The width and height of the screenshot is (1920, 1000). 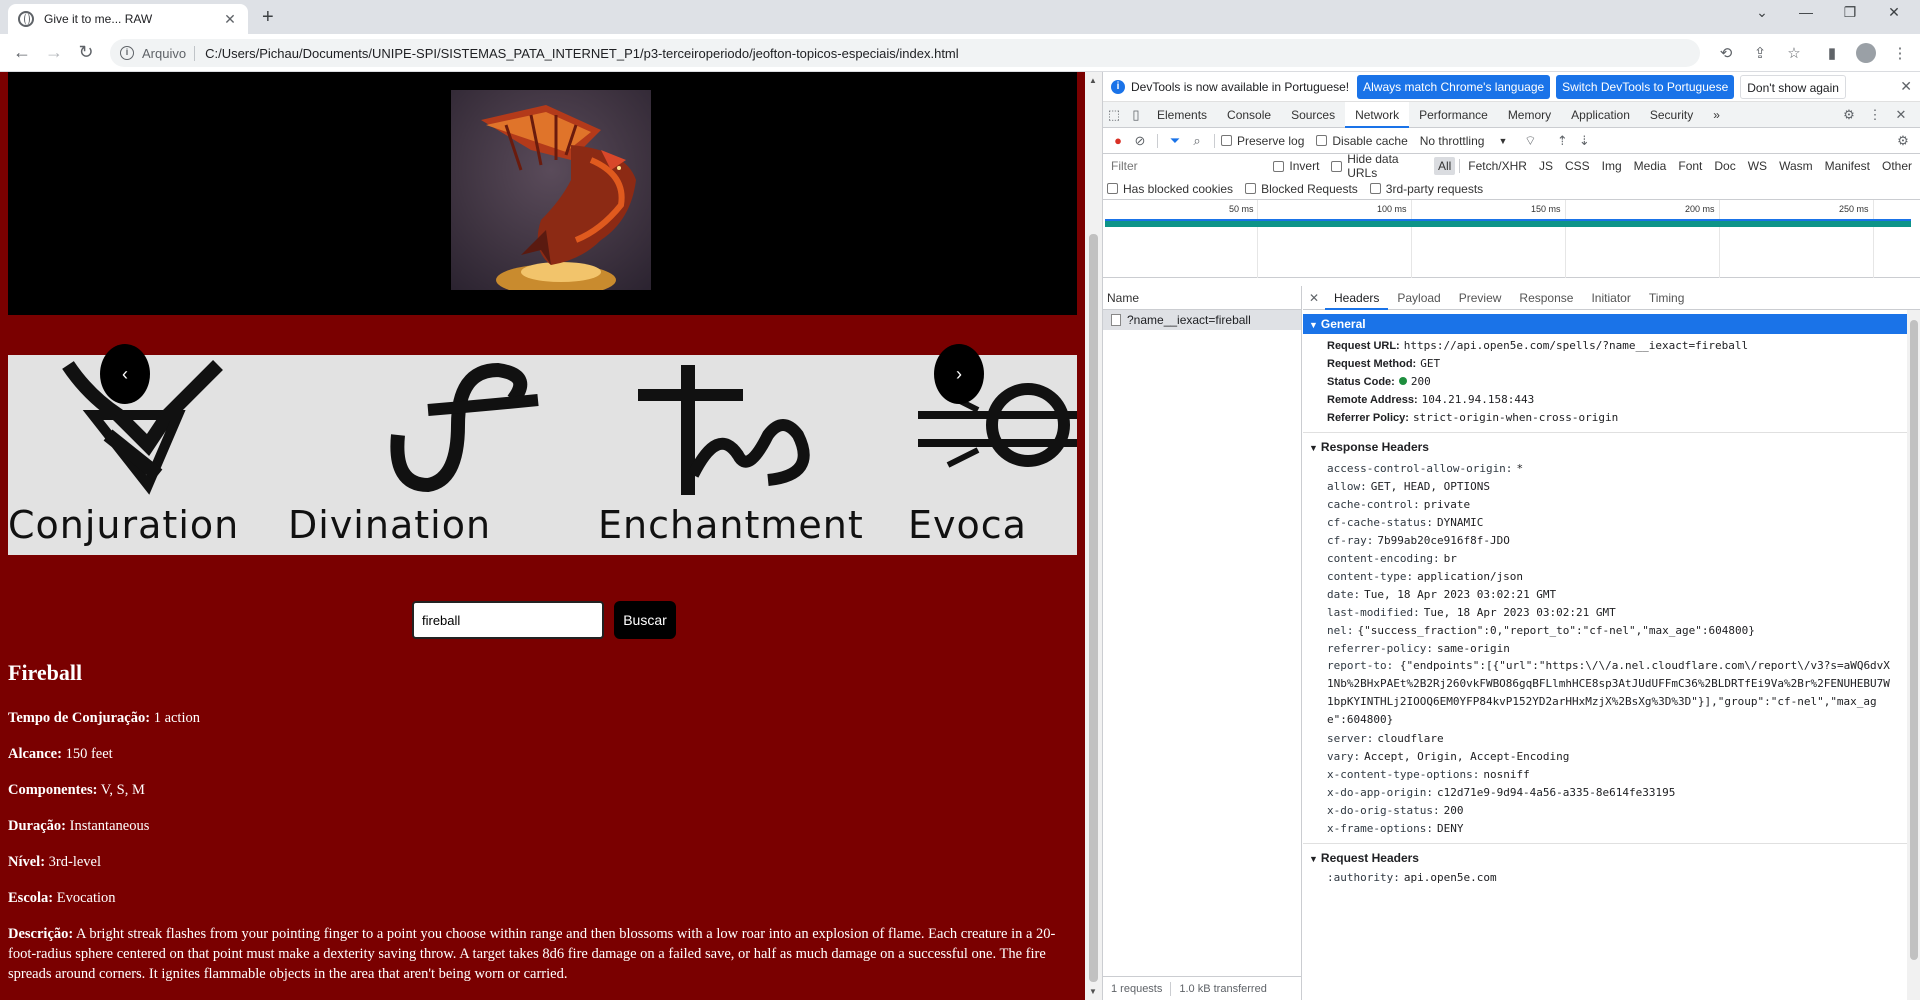 What do you see at coordinates (1314, 298) in the screenshot?
I see `close-detail-icon: ✕` at bounding box center [1314, 298].